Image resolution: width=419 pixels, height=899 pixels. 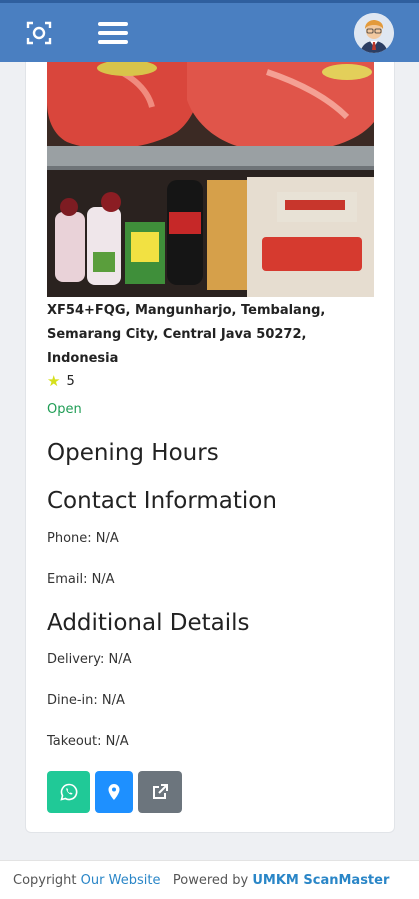 I want to click on contact-information-heading: Contact Information, so click(x=162, y=501).